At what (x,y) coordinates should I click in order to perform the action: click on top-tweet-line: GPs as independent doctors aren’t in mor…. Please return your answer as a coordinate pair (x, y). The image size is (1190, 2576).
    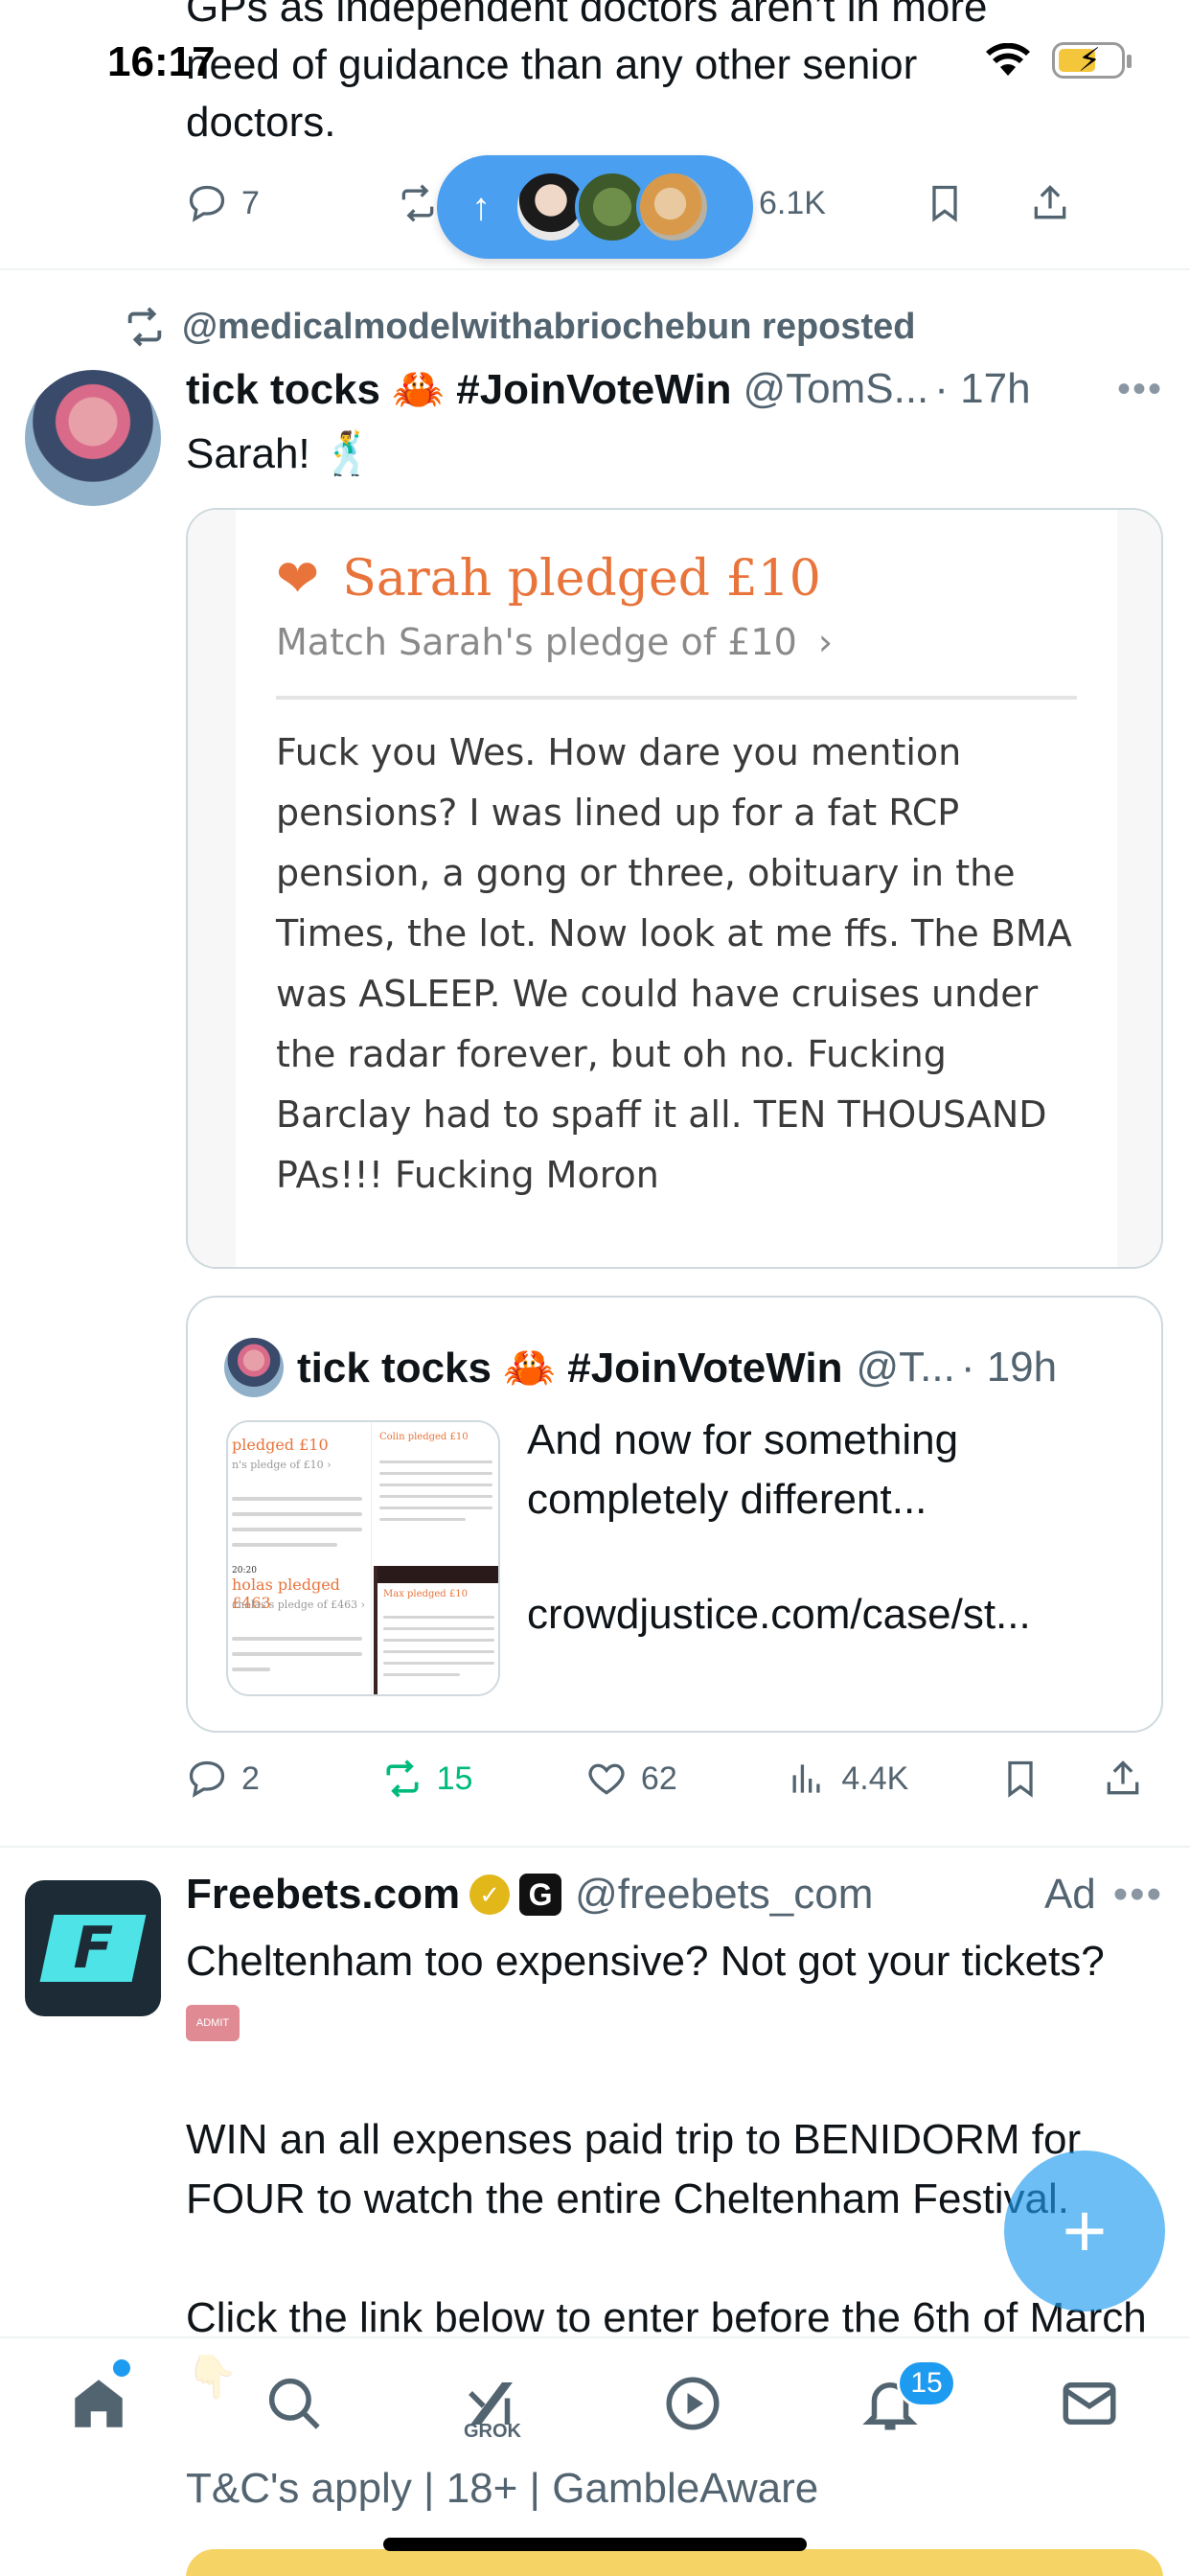
    Looking at the image, I should click on (587, 16).